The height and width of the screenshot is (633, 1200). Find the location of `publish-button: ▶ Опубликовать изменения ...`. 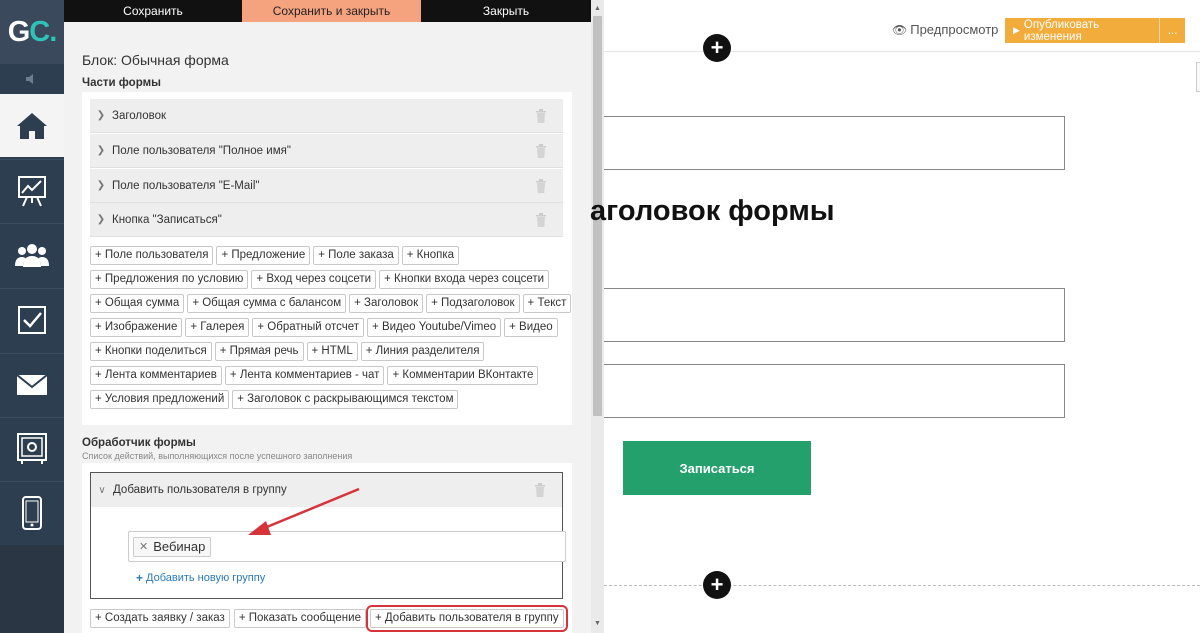

publish-button: ▶ Опубликовать изменения ... is located at coordinates (1095, 30).